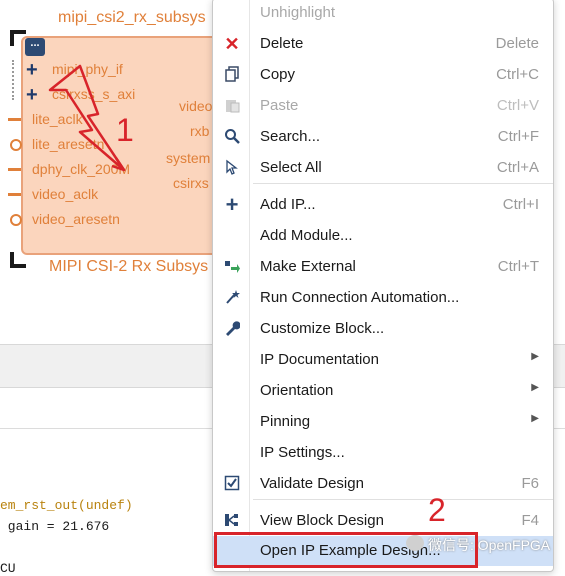 This screenshot has width=565, height=576. Describe the element at coordinates (383, 75) in the screenshot. I see `menu-item-copy: Copy Ctrl+C` at that location.